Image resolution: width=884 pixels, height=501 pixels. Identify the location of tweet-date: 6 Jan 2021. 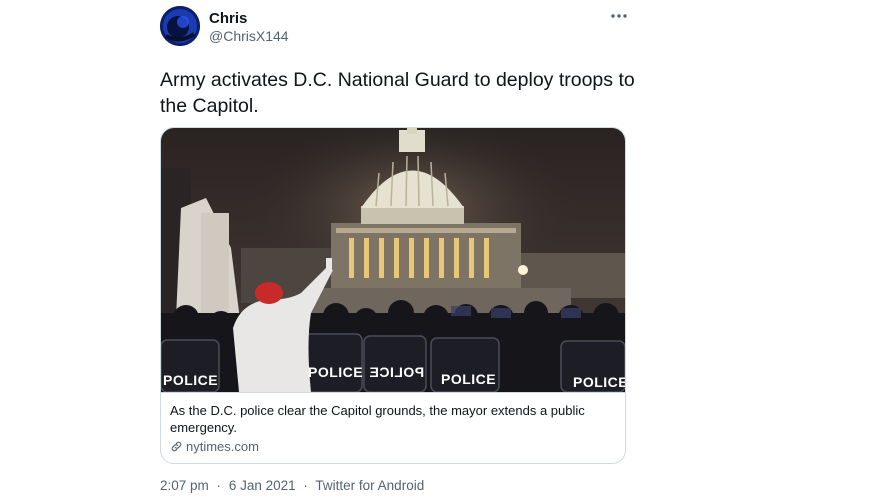
(262, 485).